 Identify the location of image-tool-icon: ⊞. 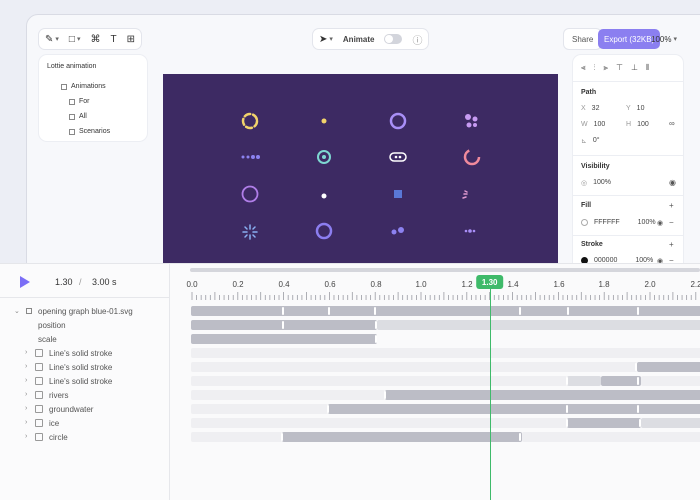
(131, 39).